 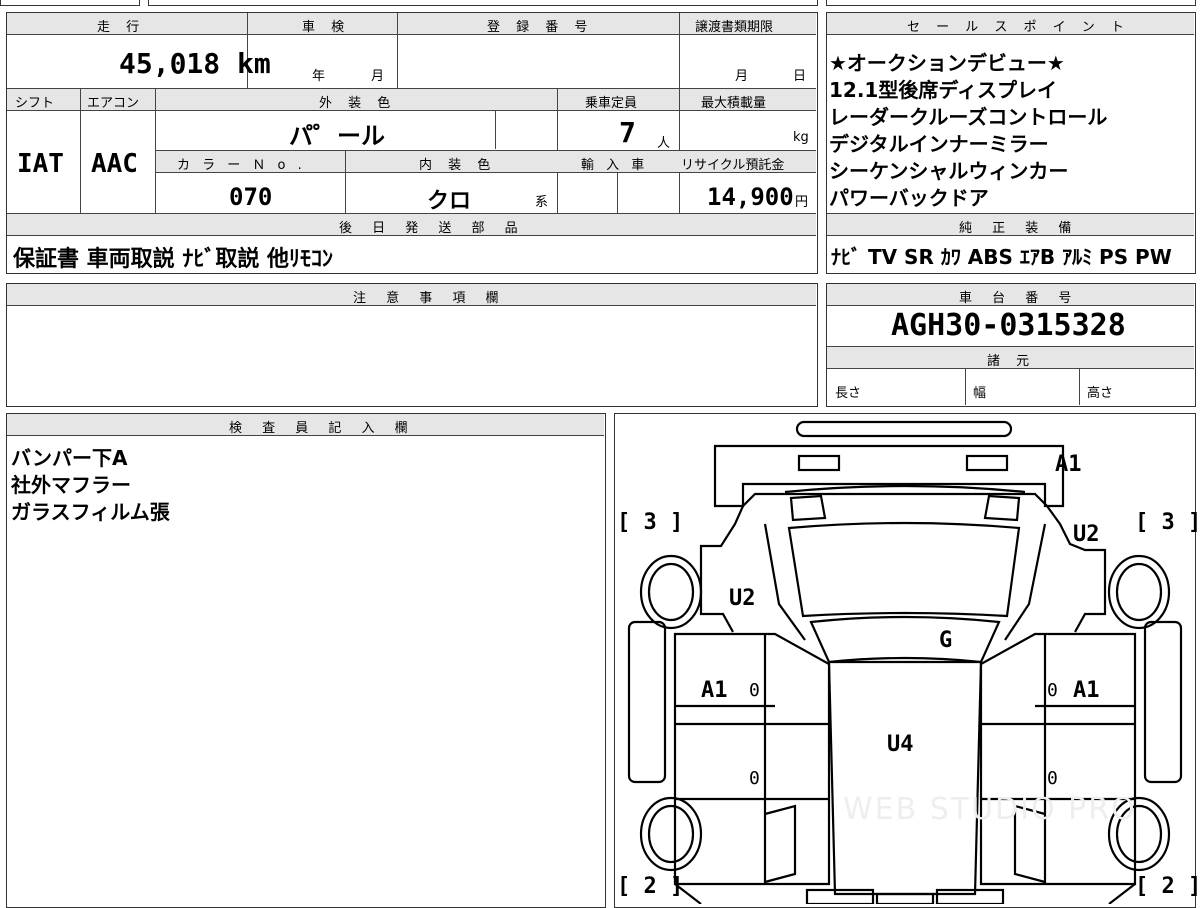 What do you see at coordinates (40, 164) in the screenshot?
I see `shift-value: IAT` at bounding box center [40, 164].